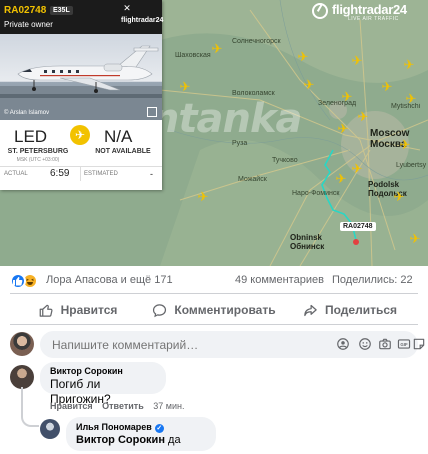 This screenshot has width=428, height=454. I want to click on selected-flight-label: RA02748, so click(358, 226).